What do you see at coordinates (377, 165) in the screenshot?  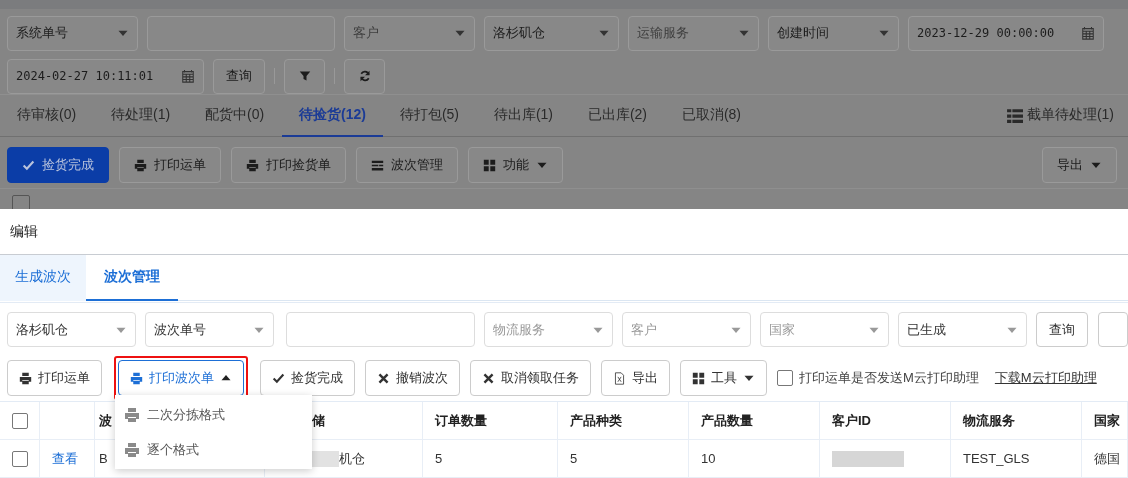 I see `bars-icon` at bounding box center [377, 165].